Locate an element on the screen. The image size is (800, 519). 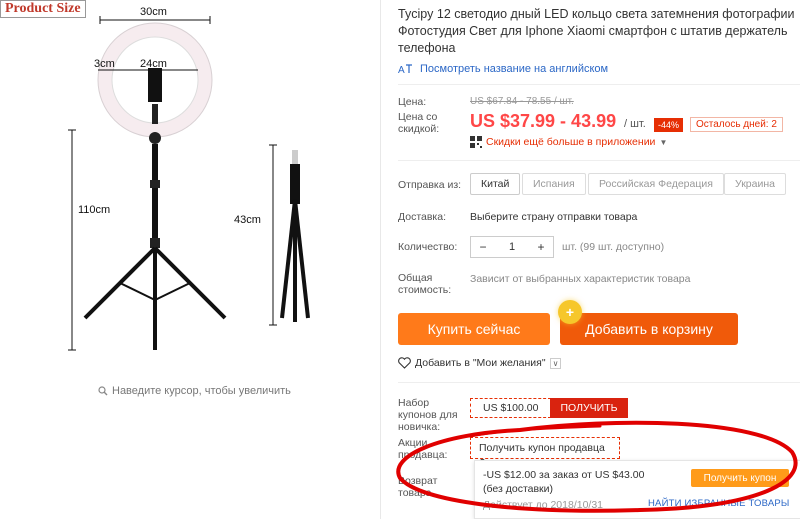
quantity-input: 1 is located at coordinates (512, 247).